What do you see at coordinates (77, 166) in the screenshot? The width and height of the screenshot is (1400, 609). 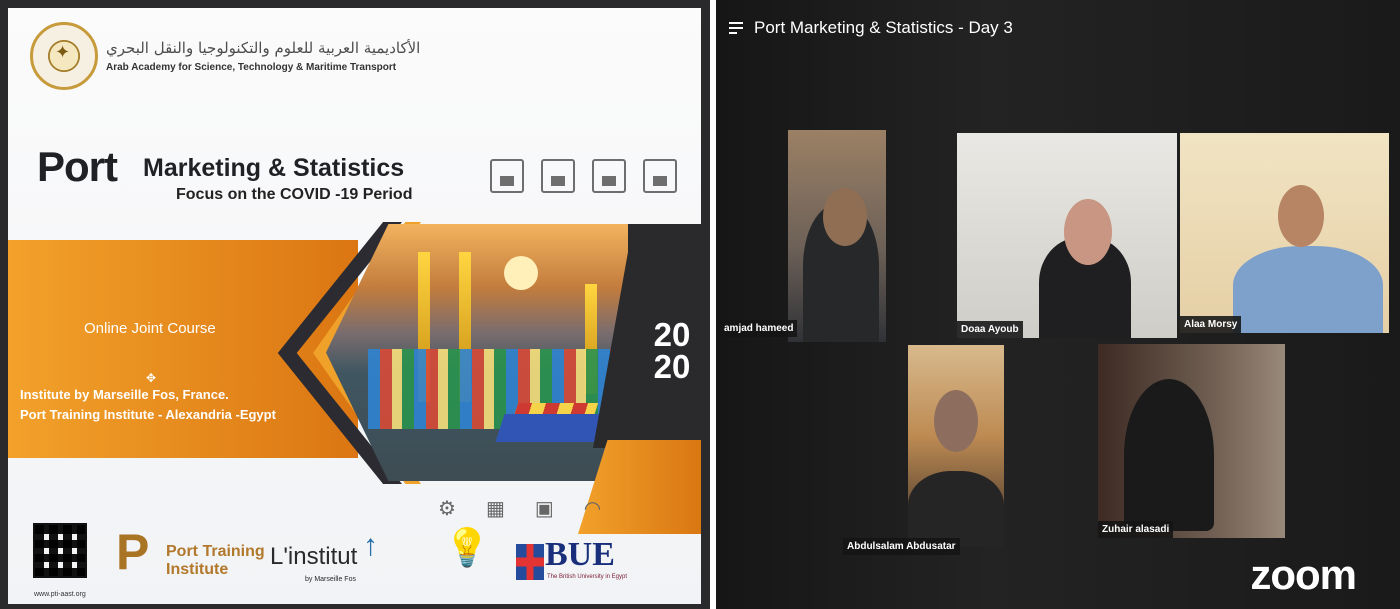 I see `slide-title-port: Port` at bounding box center [77, 166].